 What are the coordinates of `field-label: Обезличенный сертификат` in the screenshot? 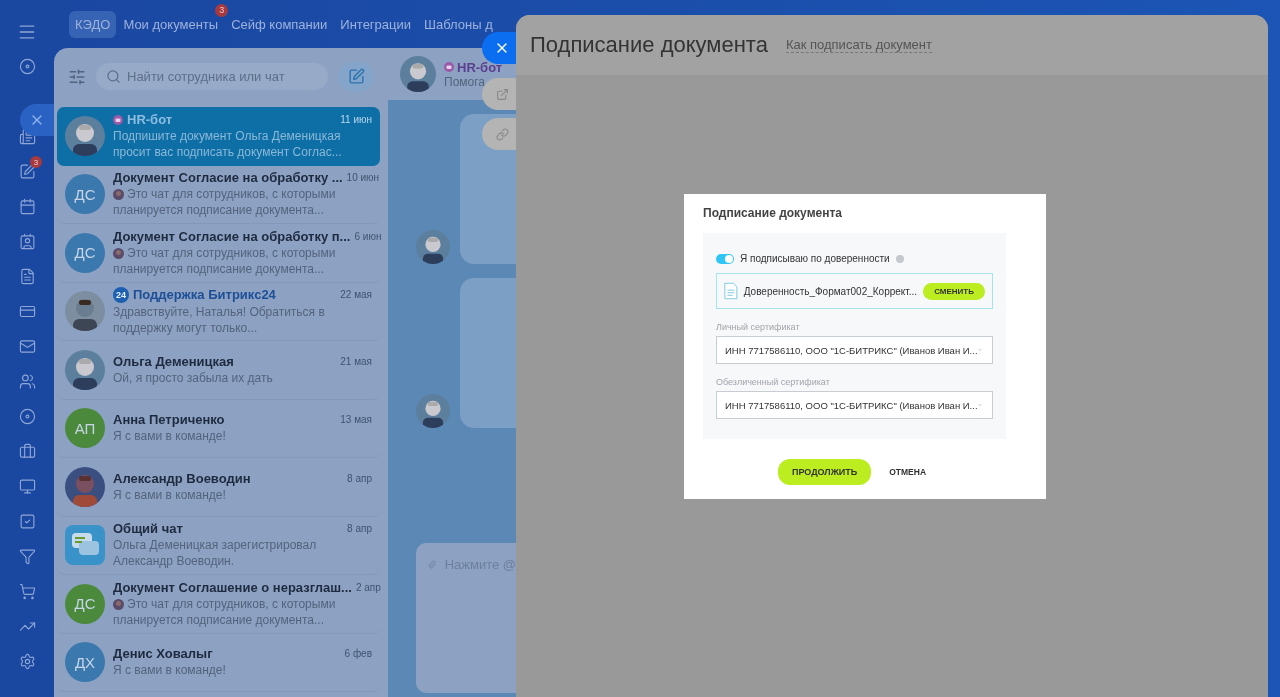 It's located at (773, 382).